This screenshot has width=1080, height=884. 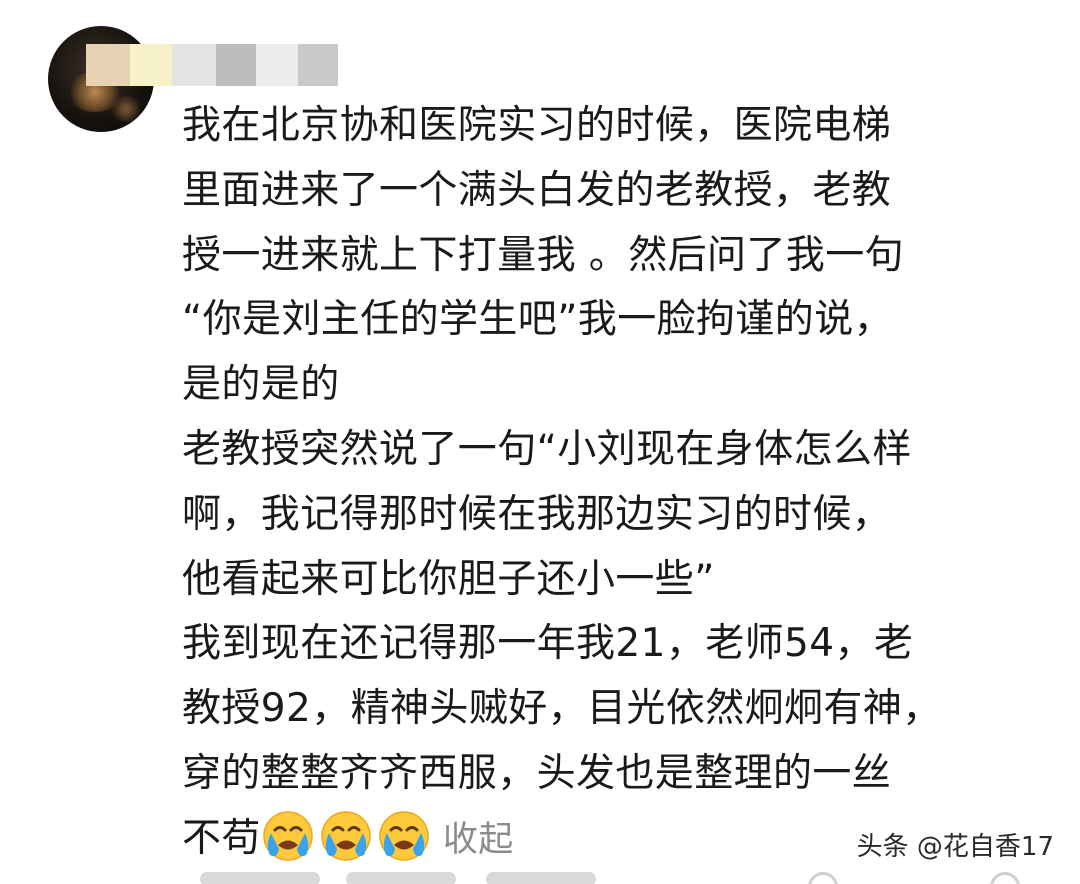 What do you see at coordinates (538, 320) in the screenshot?
I see `comment-line: “你是刘主任的学生吧”我一脸拘谨的说，` at bounding box center [538, 320].